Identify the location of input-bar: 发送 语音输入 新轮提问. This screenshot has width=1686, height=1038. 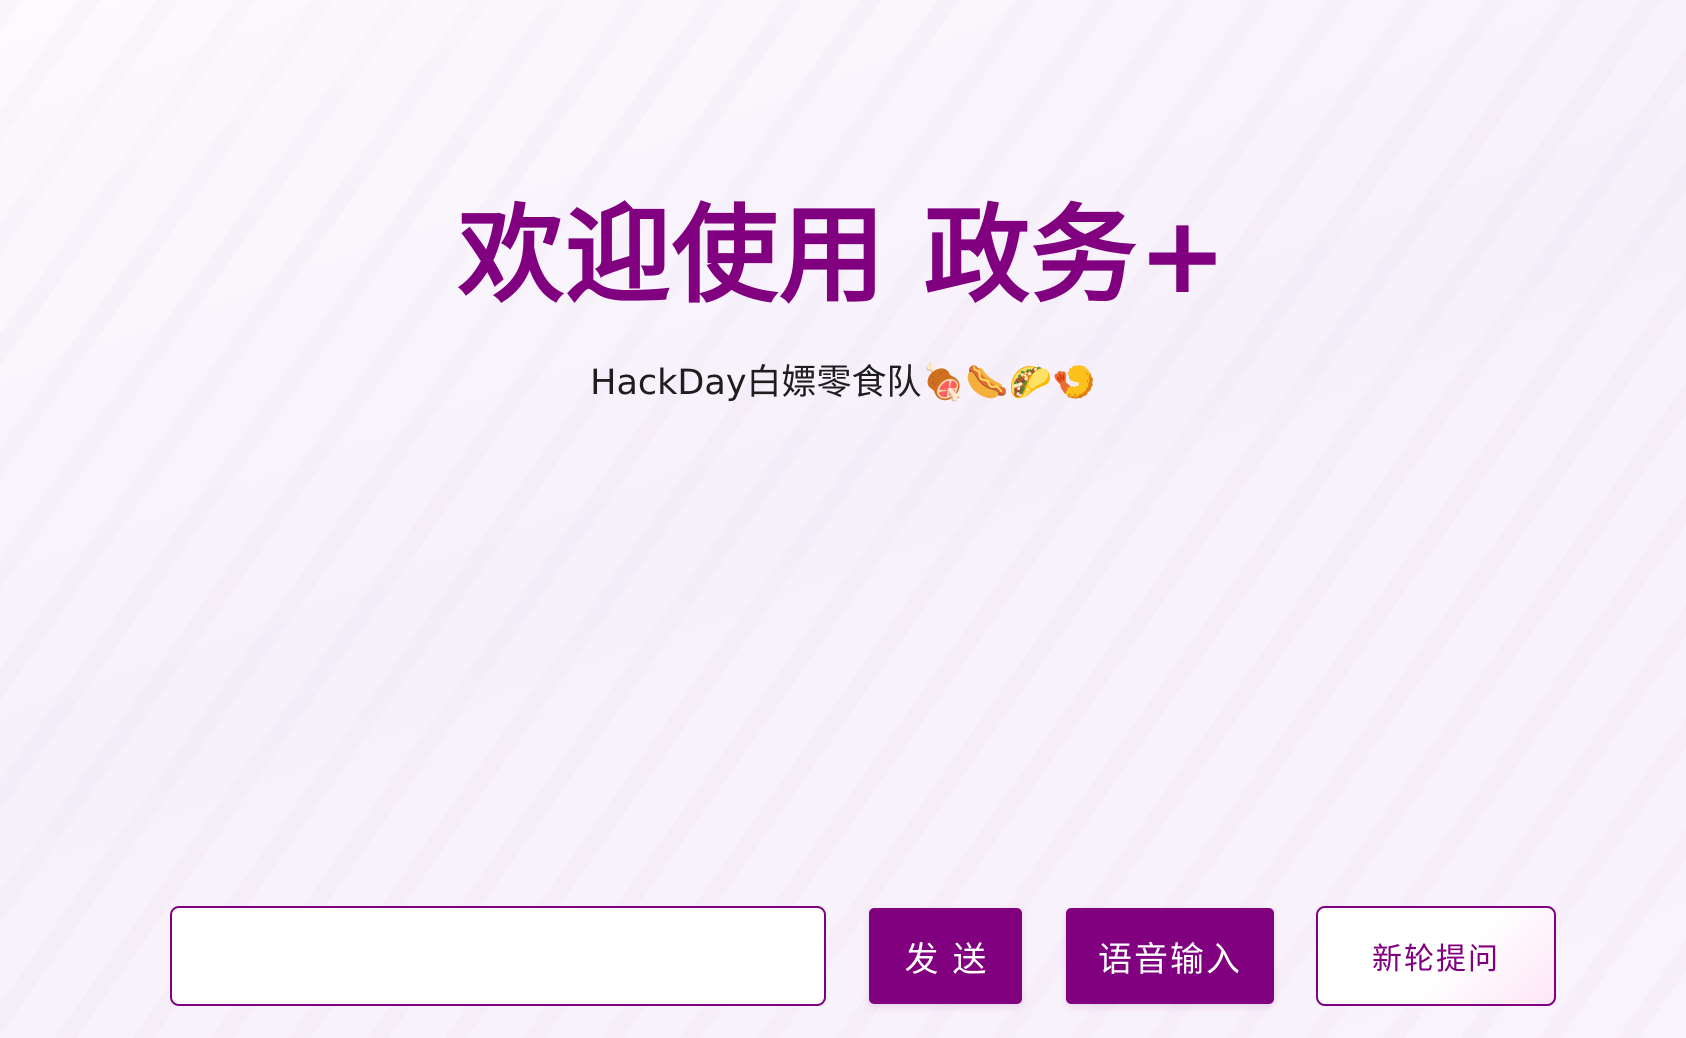
(863, 956).